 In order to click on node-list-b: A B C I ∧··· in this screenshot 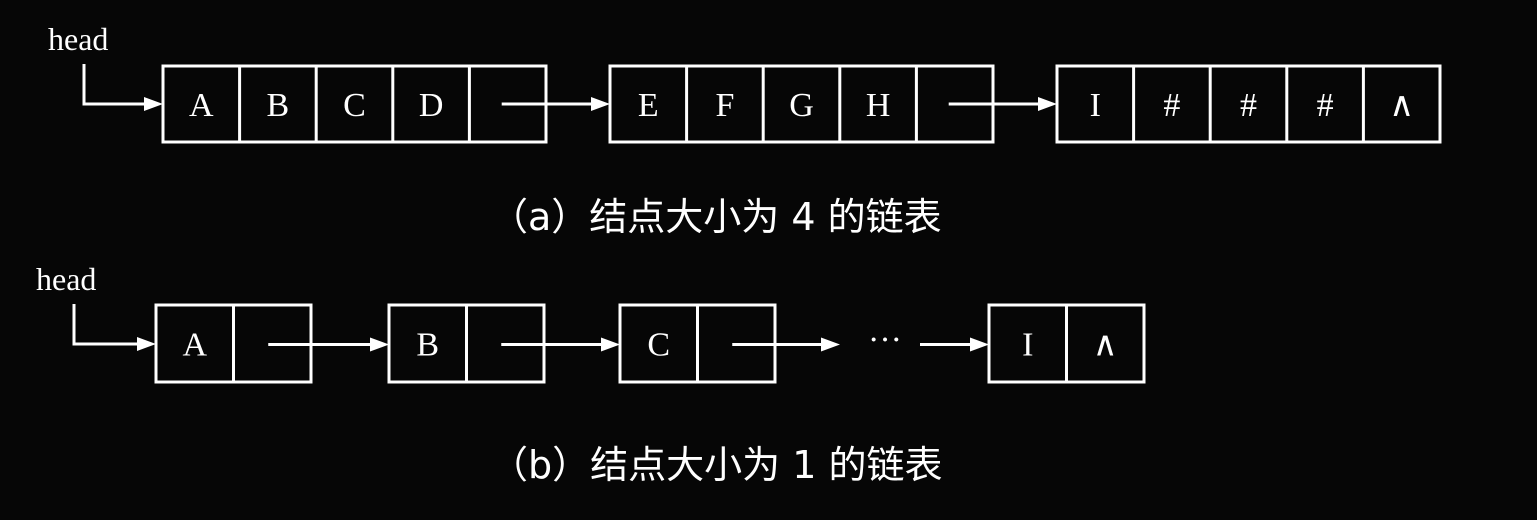, I will do `click(650, 343)`.